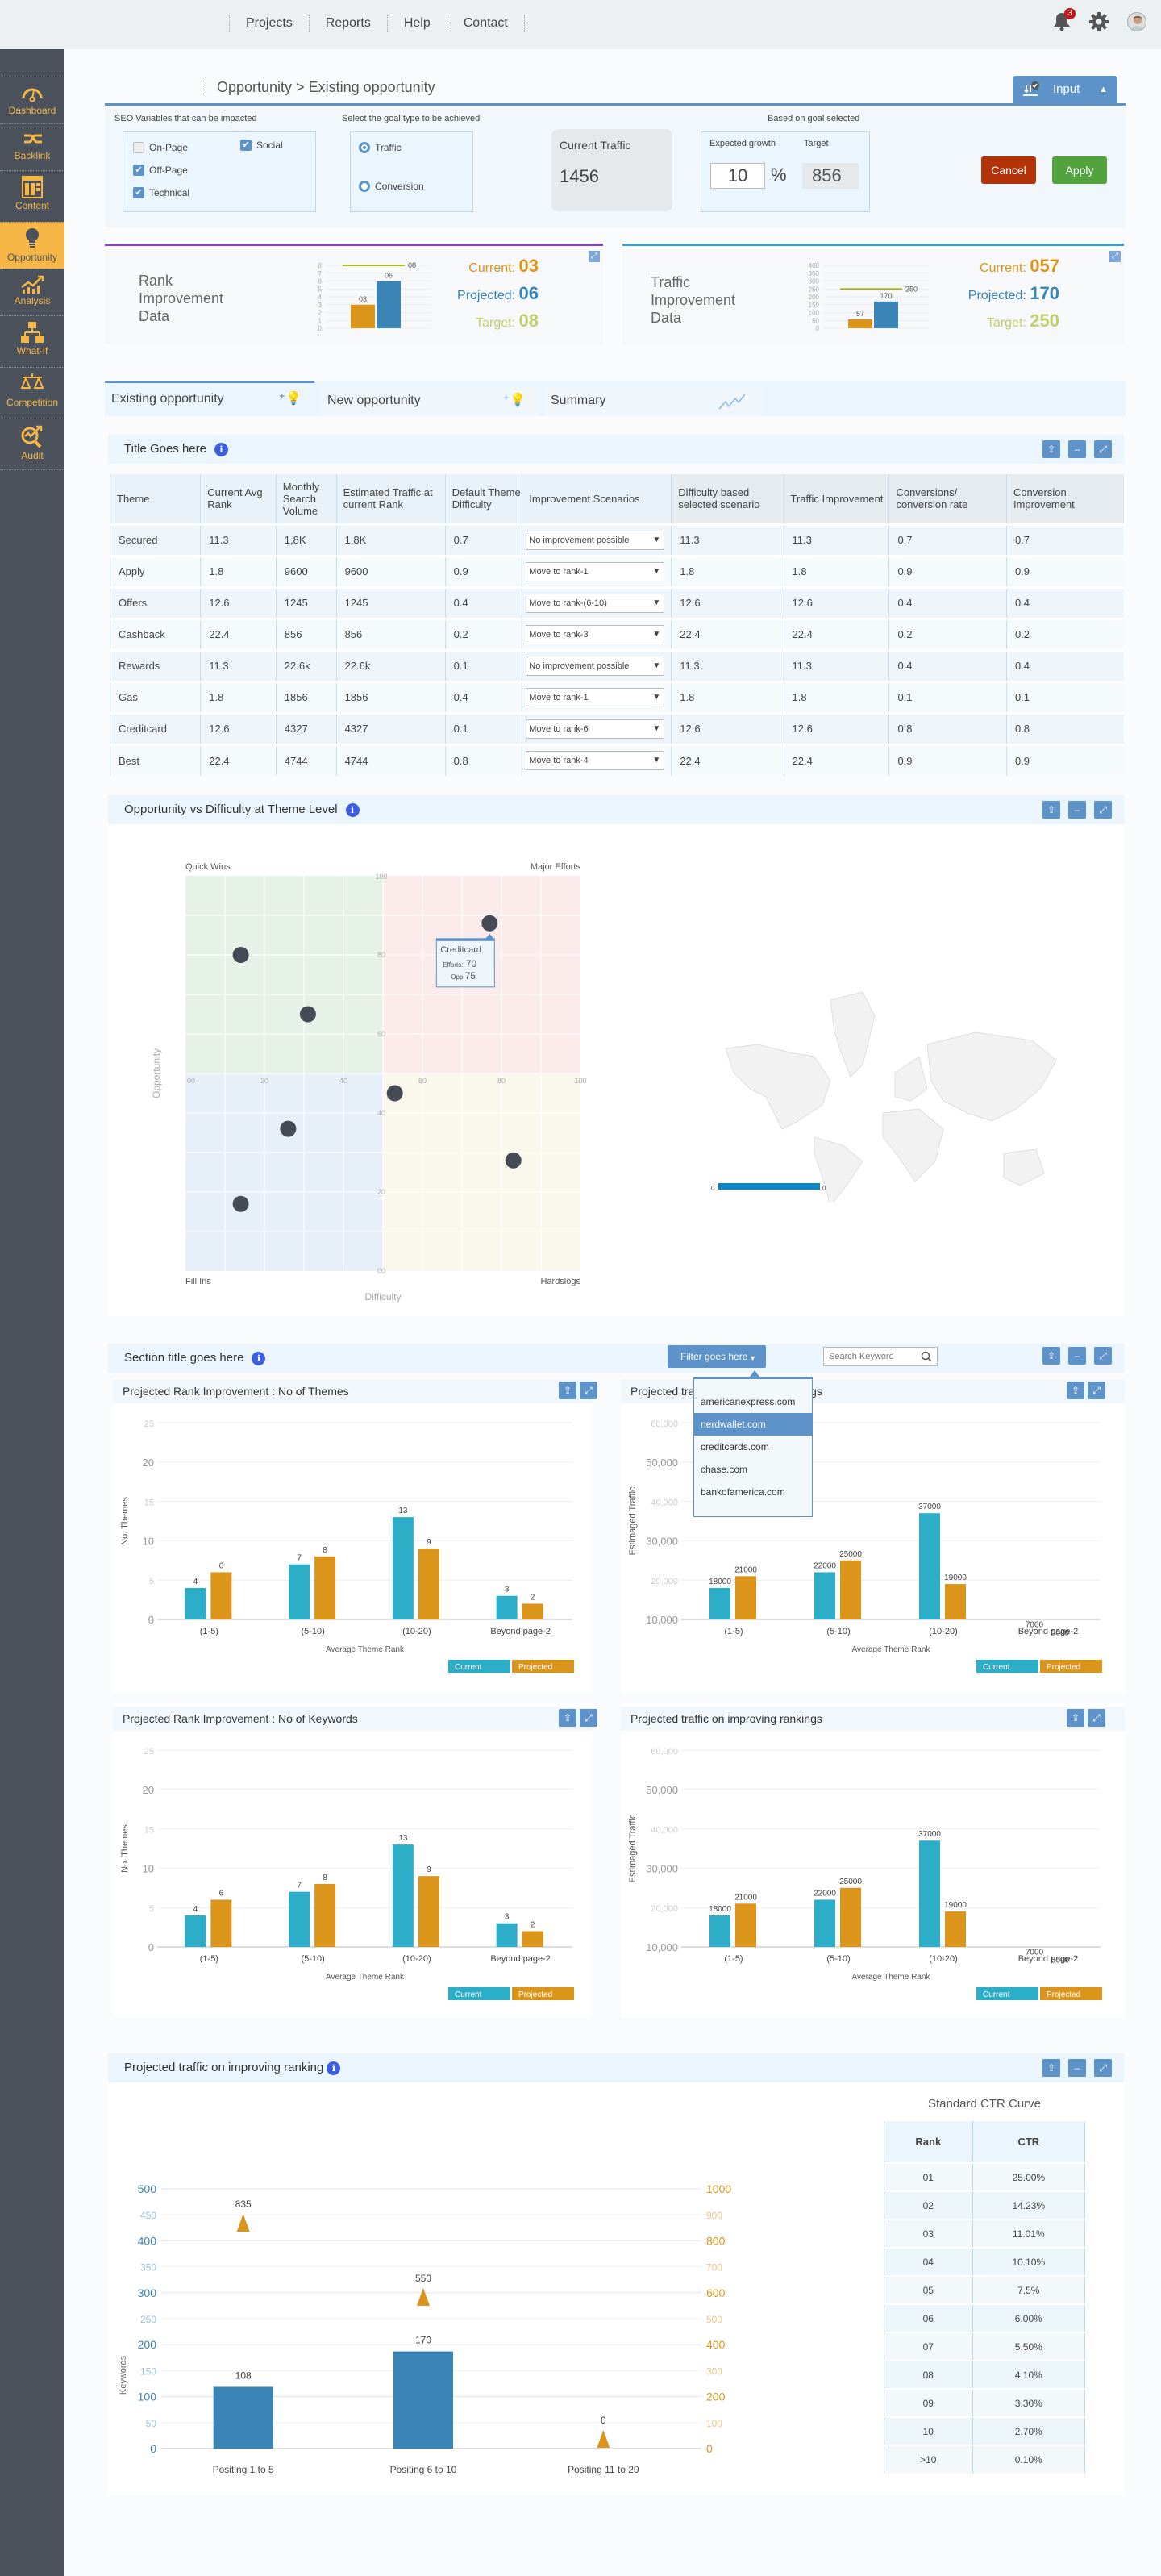  What do you see at coordinates (1079, 170) in the screenshot?
I see `apply-button: Apply` at bounding box center [1079, 170].